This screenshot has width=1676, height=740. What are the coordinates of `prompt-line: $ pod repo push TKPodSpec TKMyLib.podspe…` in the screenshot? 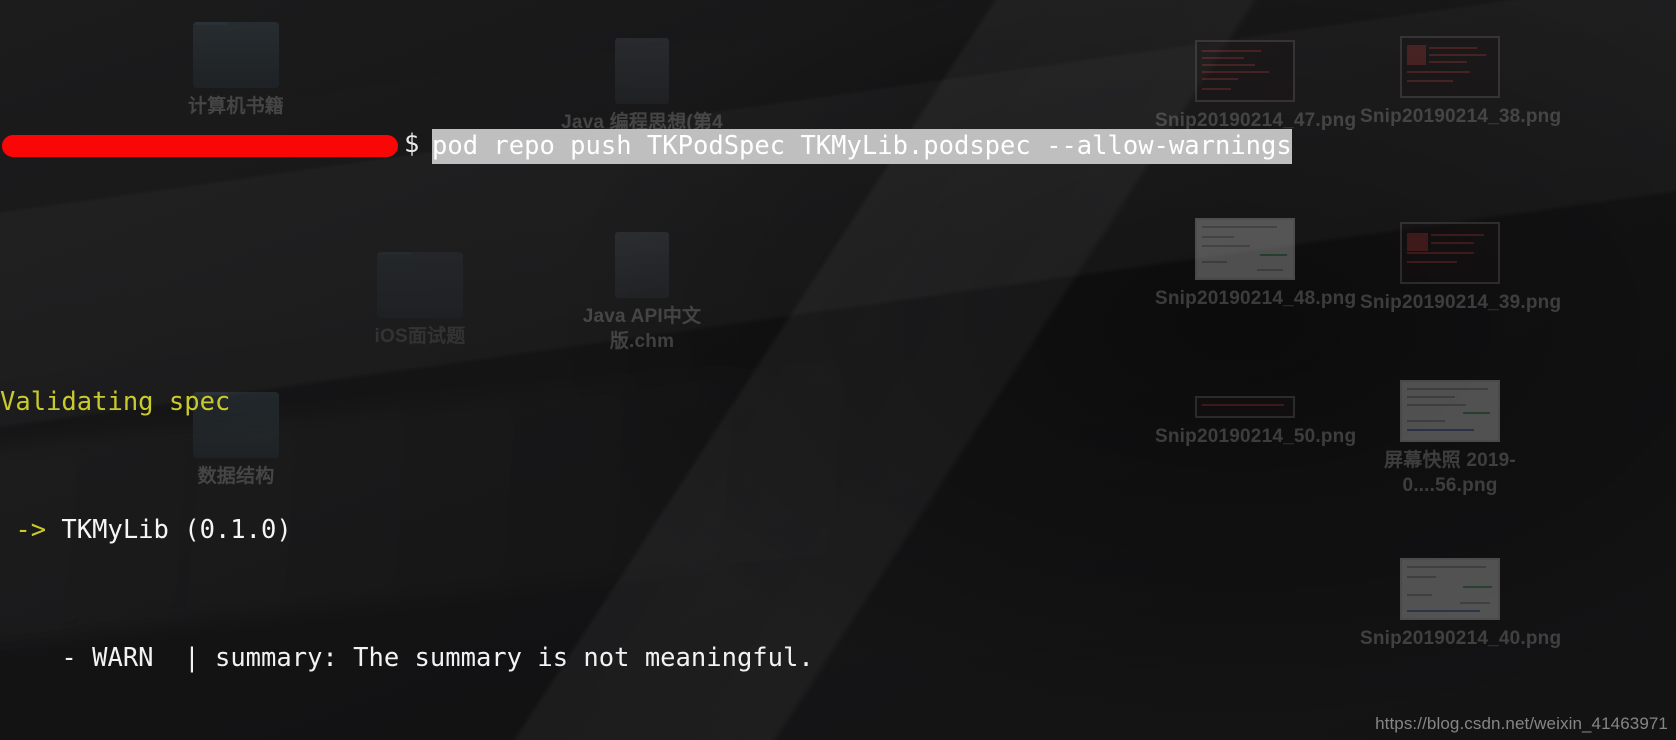 It's located at (838, 146).